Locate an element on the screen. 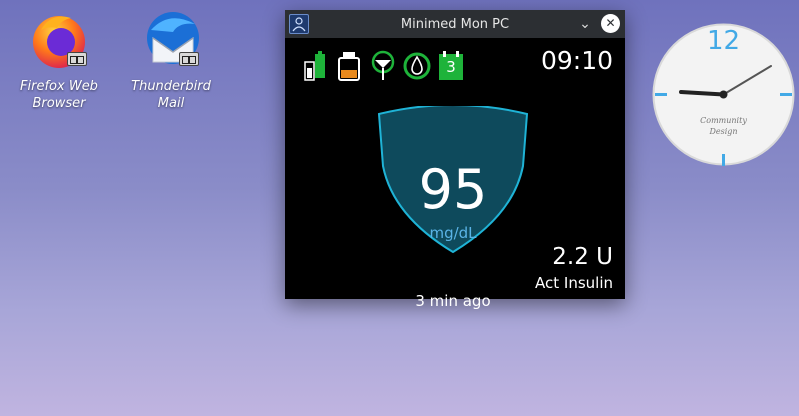 This screenshot has width=799, height=416. window-titlebar: Minimed Mon PC ⌄ ✕ is located at coordinates (455, 24).